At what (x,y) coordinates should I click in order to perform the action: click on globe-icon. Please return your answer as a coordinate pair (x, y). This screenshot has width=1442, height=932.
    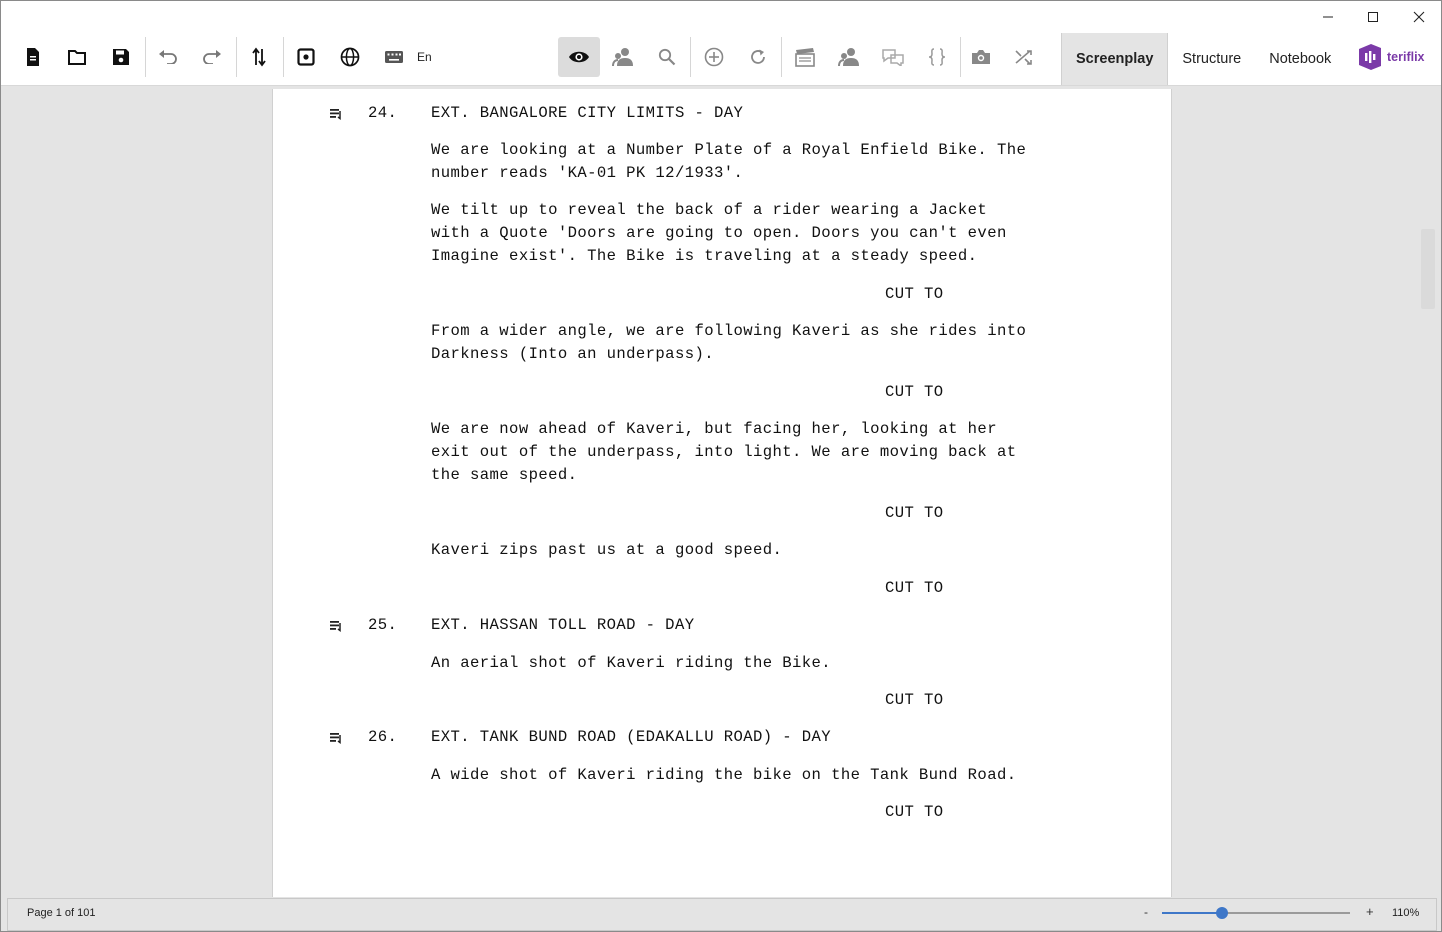
    Looking at the image, I should click on (350, 57).